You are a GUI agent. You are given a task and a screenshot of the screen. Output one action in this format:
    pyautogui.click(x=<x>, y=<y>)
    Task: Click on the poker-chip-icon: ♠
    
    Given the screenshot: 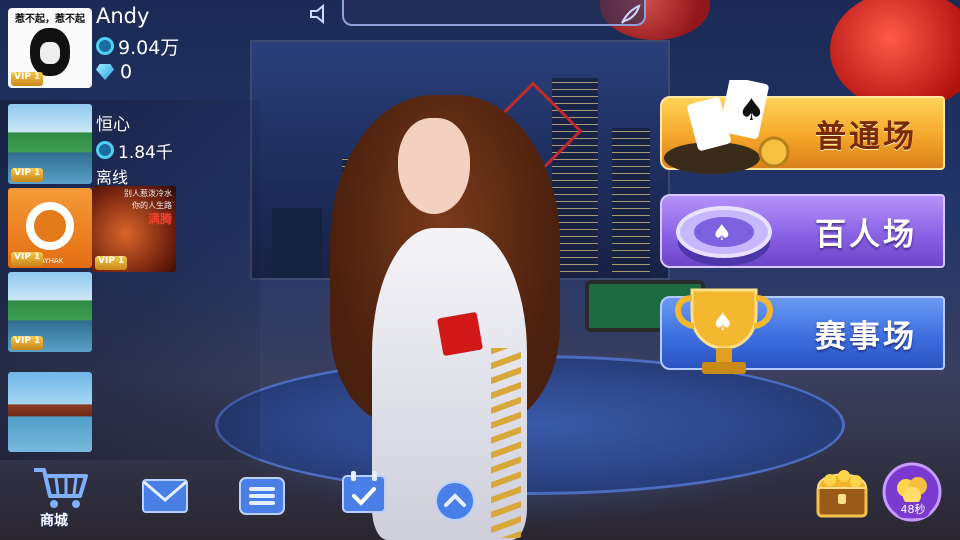 What is the action you would take?
    pyautogui.click(x=724, y=236)
    